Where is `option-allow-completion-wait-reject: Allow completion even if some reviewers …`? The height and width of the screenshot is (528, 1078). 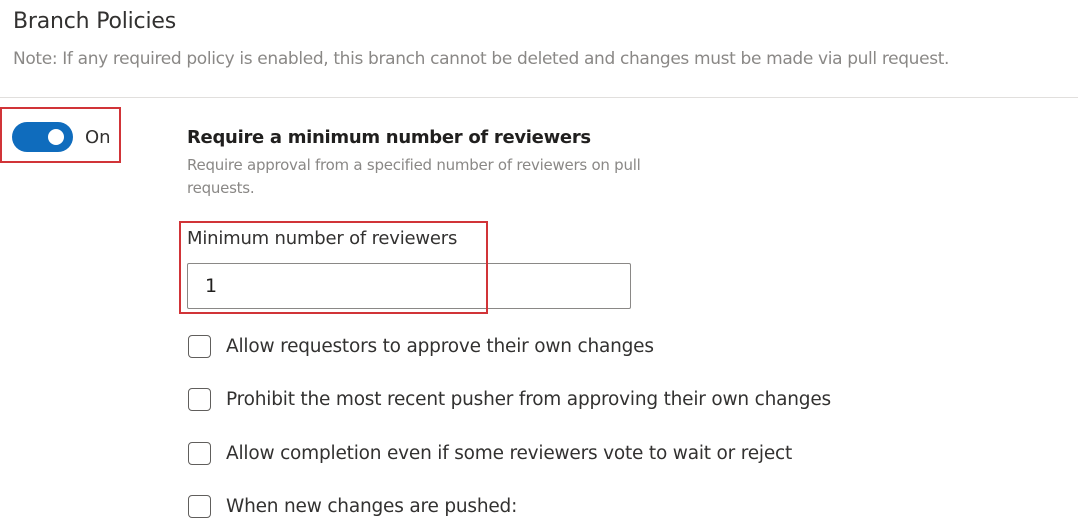
option-allow-completion-wait-reject: Allow completion even if some reviewers … is located at coordinates (490, 453).